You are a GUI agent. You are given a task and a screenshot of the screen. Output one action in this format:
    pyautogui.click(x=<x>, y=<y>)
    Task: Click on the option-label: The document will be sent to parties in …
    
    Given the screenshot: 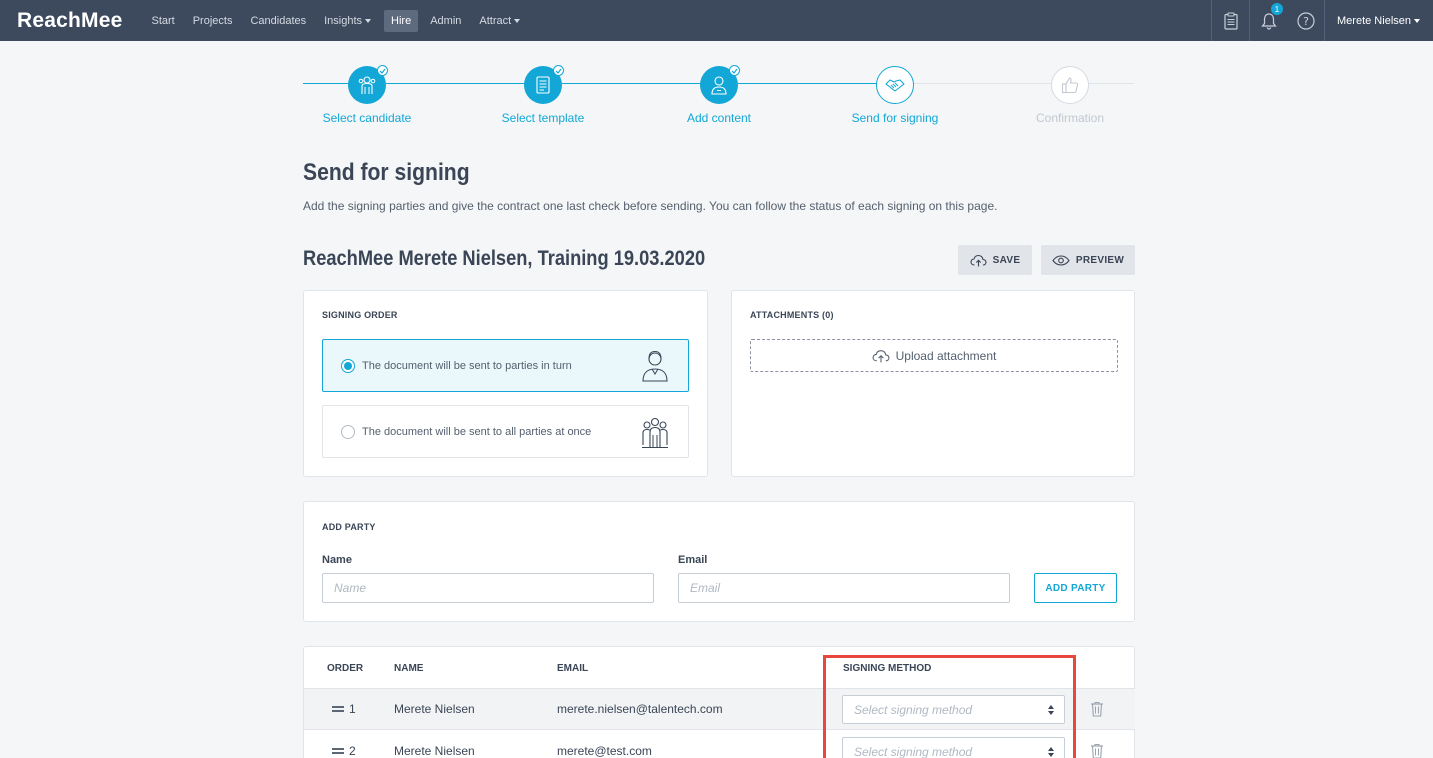 What is the action you would take?
    pyautogui.click(x=467, y=365)
    